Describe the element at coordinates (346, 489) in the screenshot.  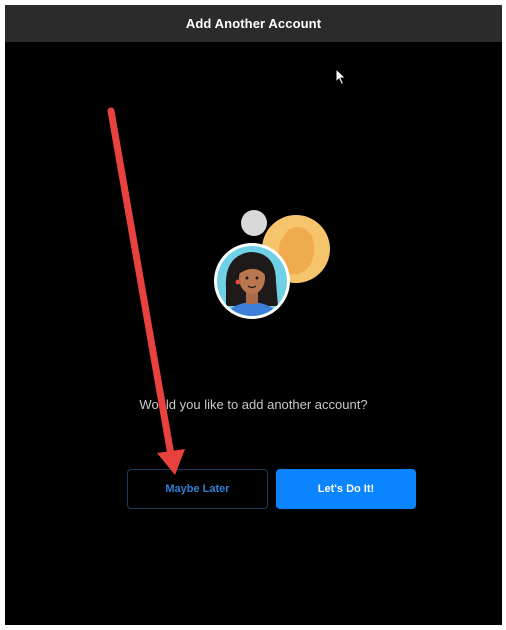
I see `lets-do-it-button: Let's Do It!` at that location.